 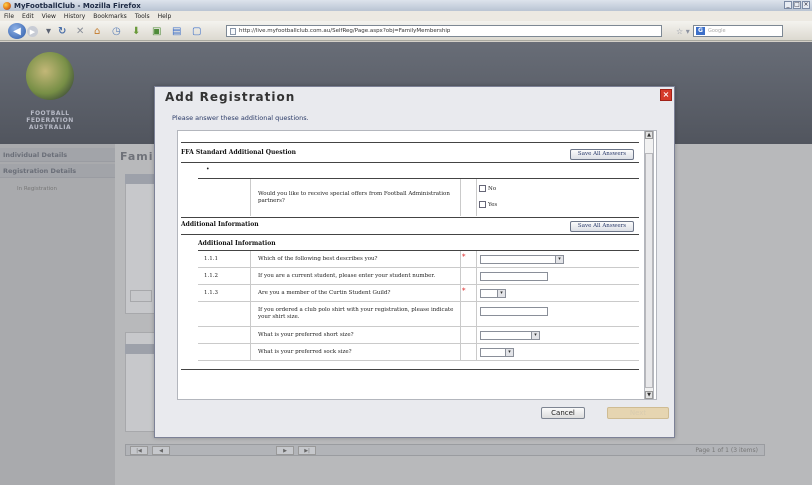 I want to click on scroll-down-icon: ▼, so click(x=649, y=395).